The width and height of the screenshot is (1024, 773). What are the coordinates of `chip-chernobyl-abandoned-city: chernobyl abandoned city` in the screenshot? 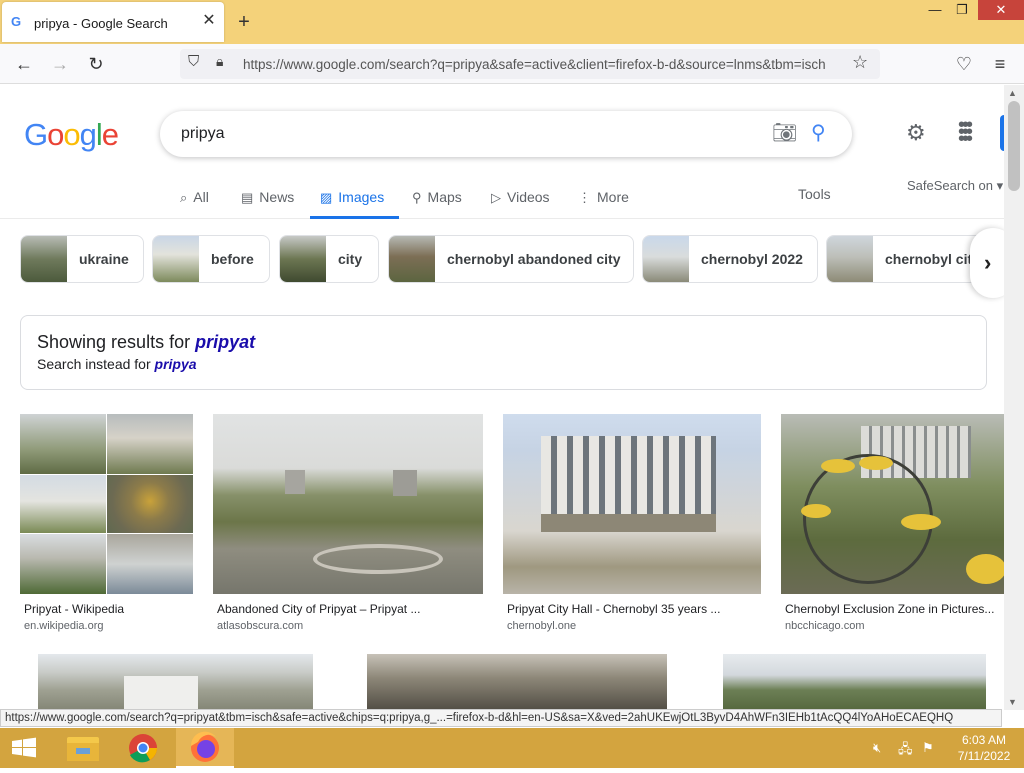 It's located at (511, 259).